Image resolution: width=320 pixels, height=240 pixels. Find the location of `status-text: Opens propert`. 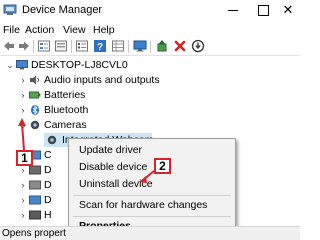

status-text: Opens propert is located at coordinates (34, 233).